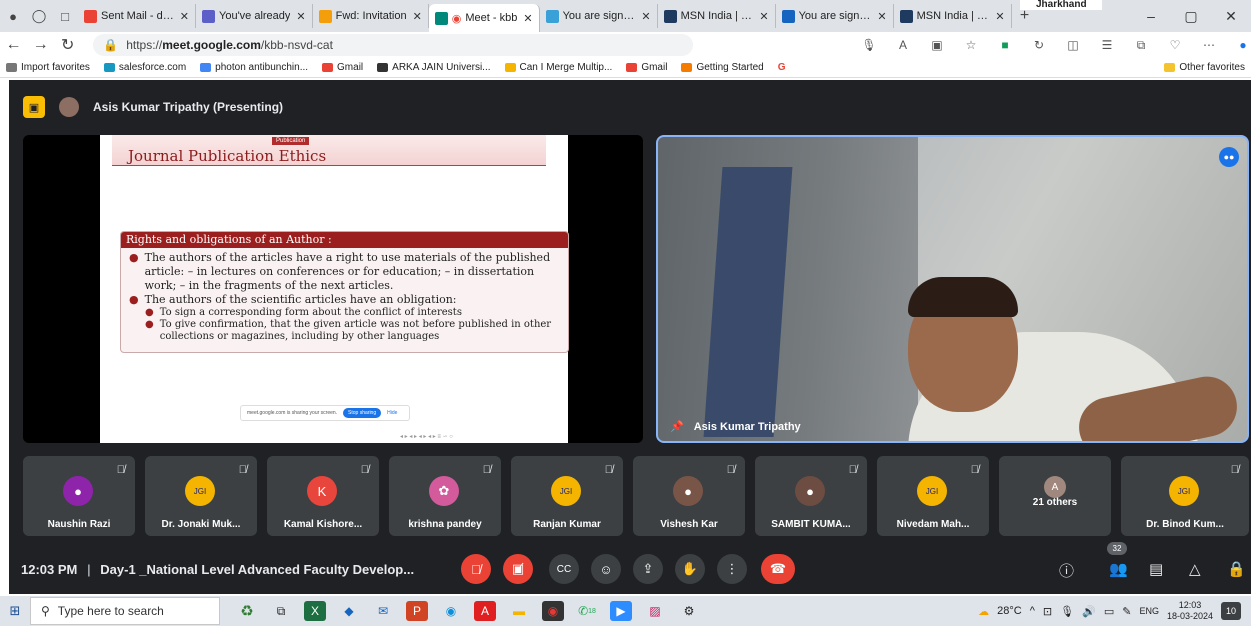 This screenshot has width=1251, height=626. Describe the element at coordinates (1236, 569) in the screenshot. I see `host-controls-icon: 🔒` at that location.